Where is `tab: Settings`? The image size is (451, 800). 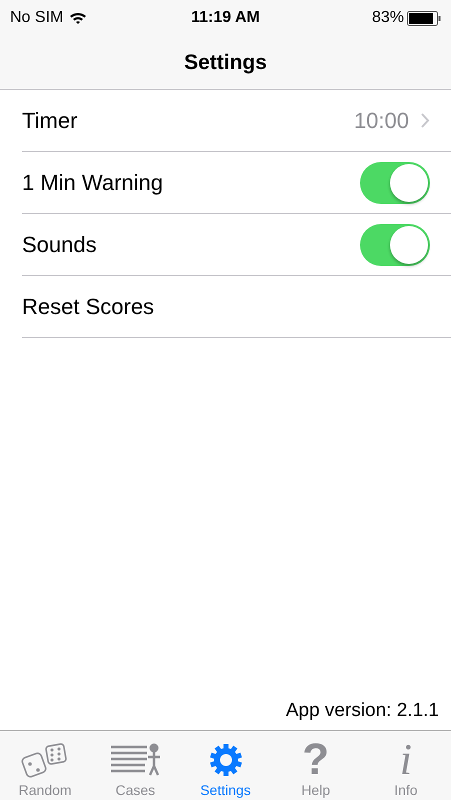
tab: Settings is located at coordinates (225, 765).